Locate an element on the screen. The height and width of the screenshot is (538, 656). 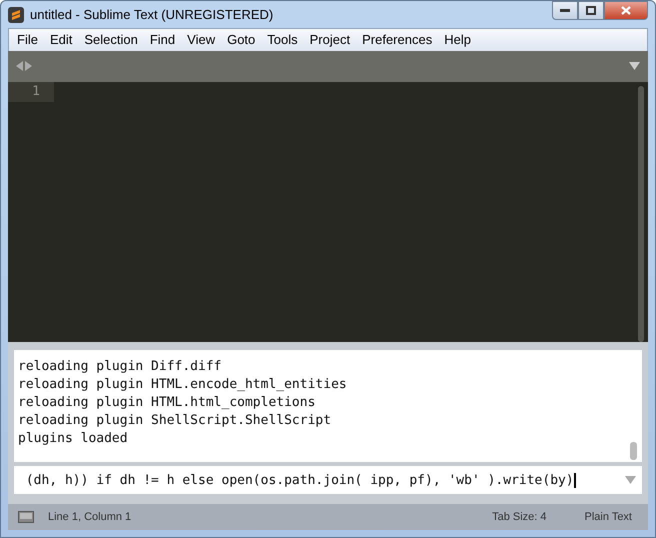
menu-item: Edit is located at coordinates (61, 40).